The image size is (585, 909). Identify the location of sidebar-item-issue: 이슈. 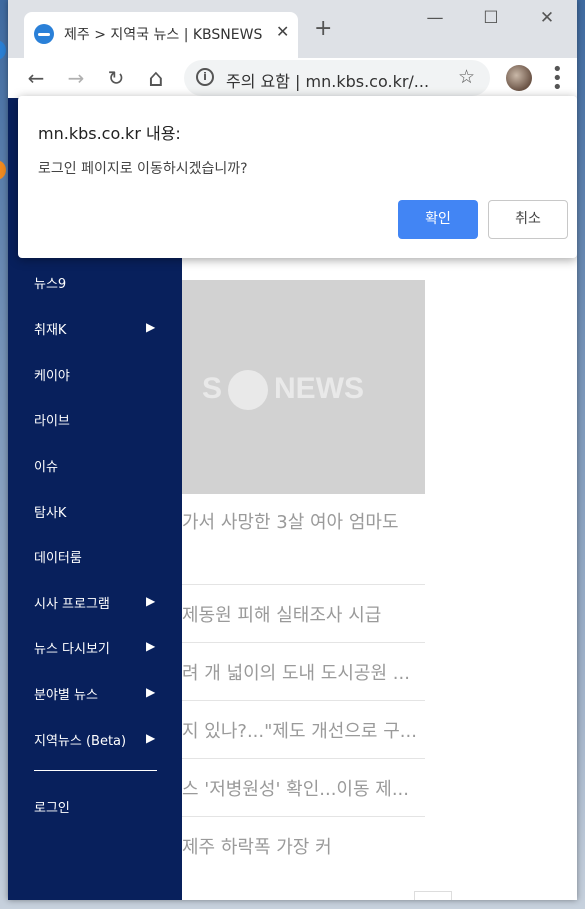
(46, 465).